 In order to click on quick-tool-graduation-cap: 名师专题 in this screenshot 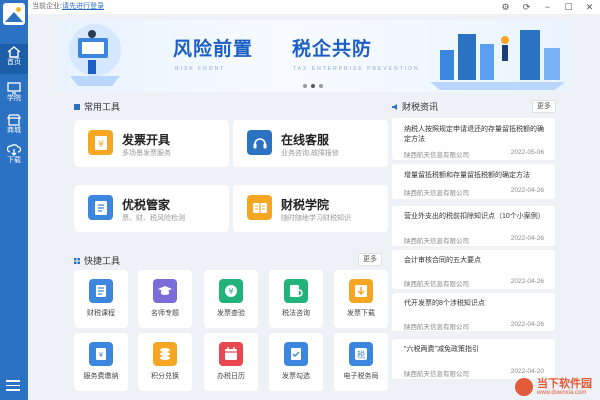, I will do `click(165, 299)`.